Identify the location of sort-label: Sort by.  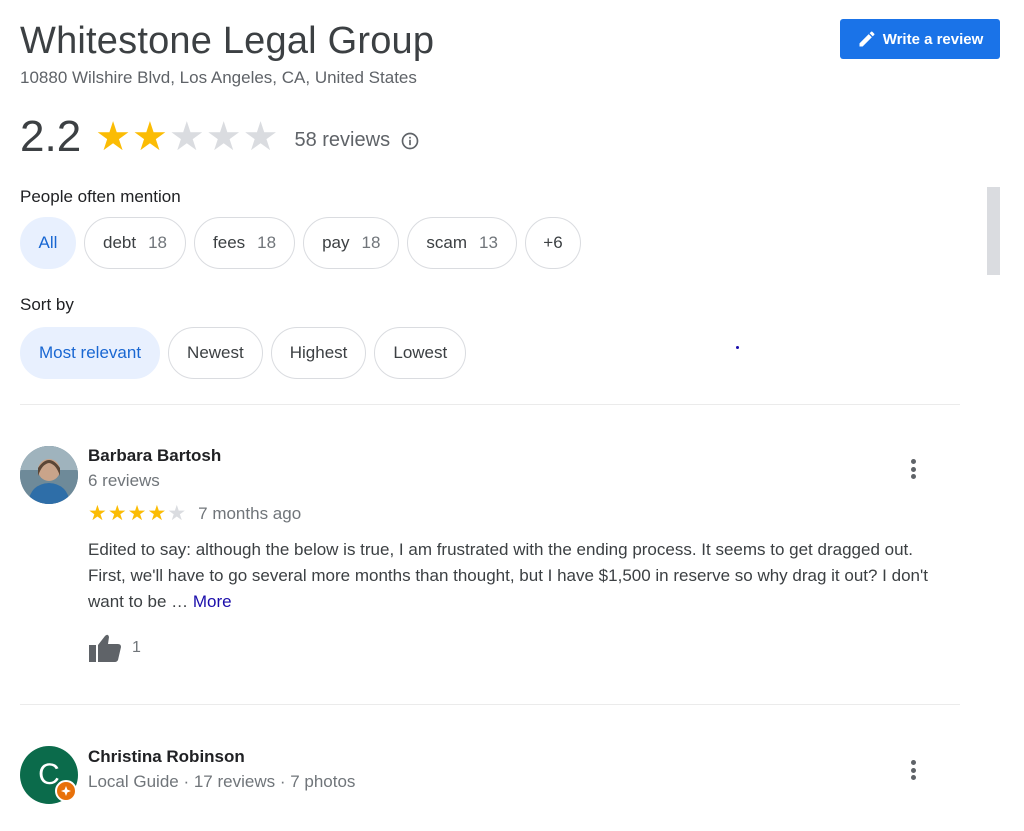
(47, 304).